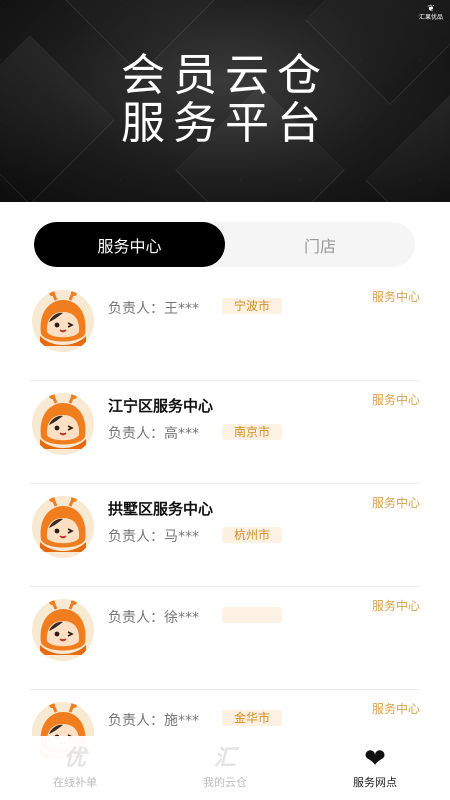  Describe the element at coordinates (375, 759) in the screenshot. I see `heart-icon: ❤` at that location.